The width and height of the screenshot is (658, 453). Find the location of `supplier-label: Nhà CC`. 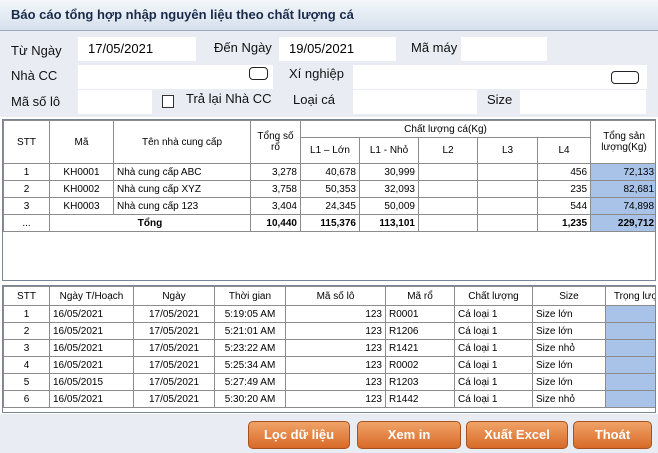

supplier-label: Nhà CC is located at coordinates (34, 75).